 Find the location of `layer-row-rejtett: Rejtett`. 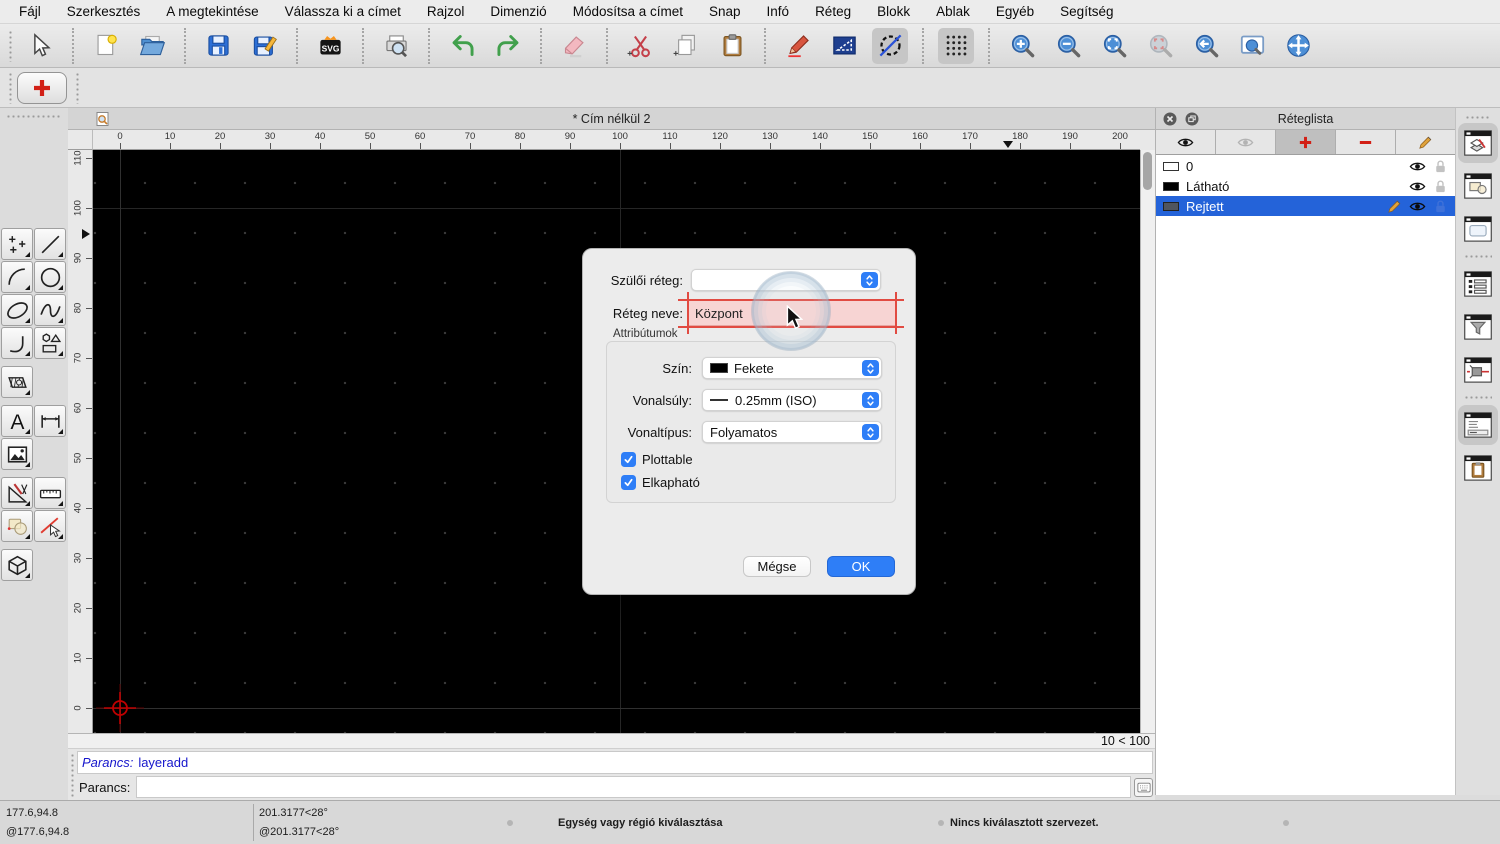

layer-row-rejtett: Rejtett is located at coordinates (1305, 206).